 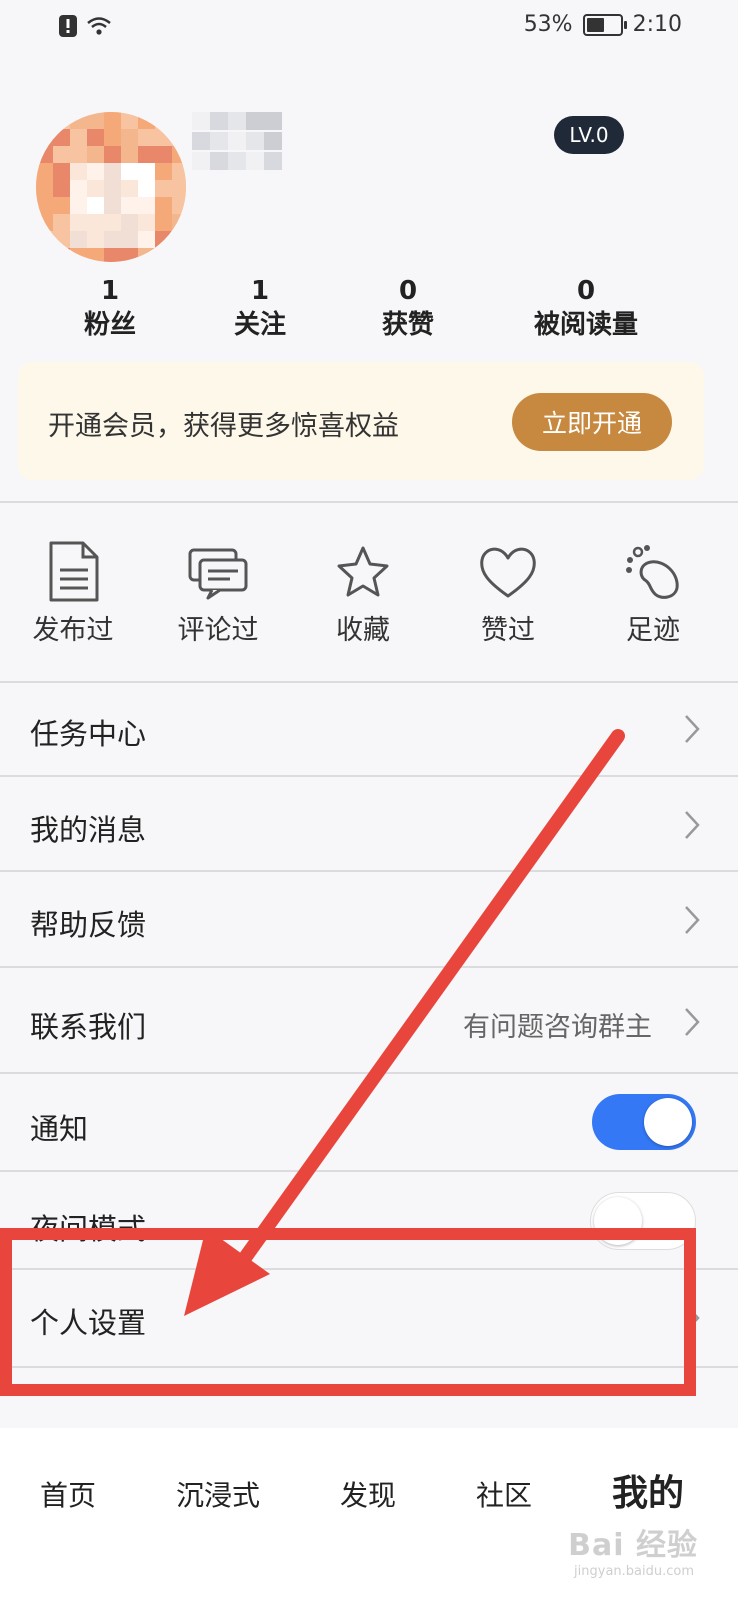 I want to click on quick-commented: 评论过, so click(x=218, y=593).